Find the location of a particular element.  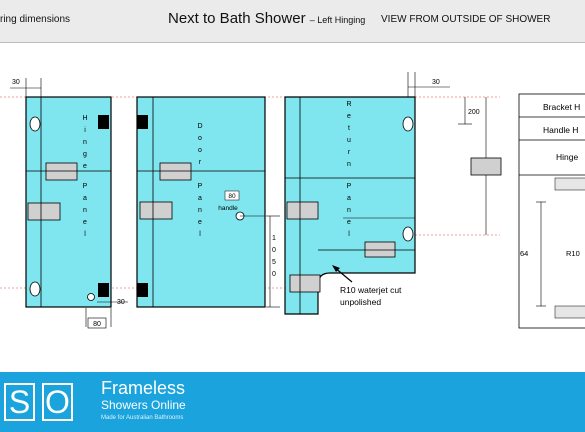

door-label-2: o is located at coordinates (200, 150).